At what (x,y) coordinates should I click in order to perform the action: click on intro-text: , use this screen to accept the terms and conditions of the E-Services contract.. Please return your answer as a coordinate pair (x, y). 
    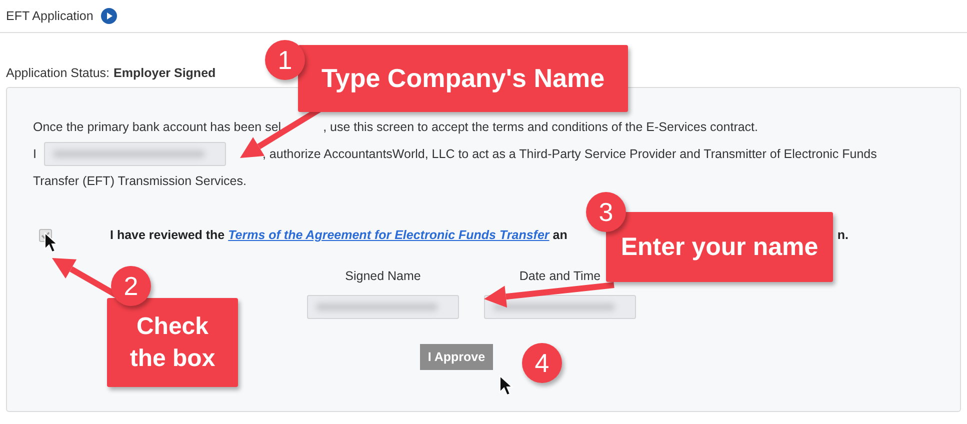
    Looking at the image, I should click on (540, 127).